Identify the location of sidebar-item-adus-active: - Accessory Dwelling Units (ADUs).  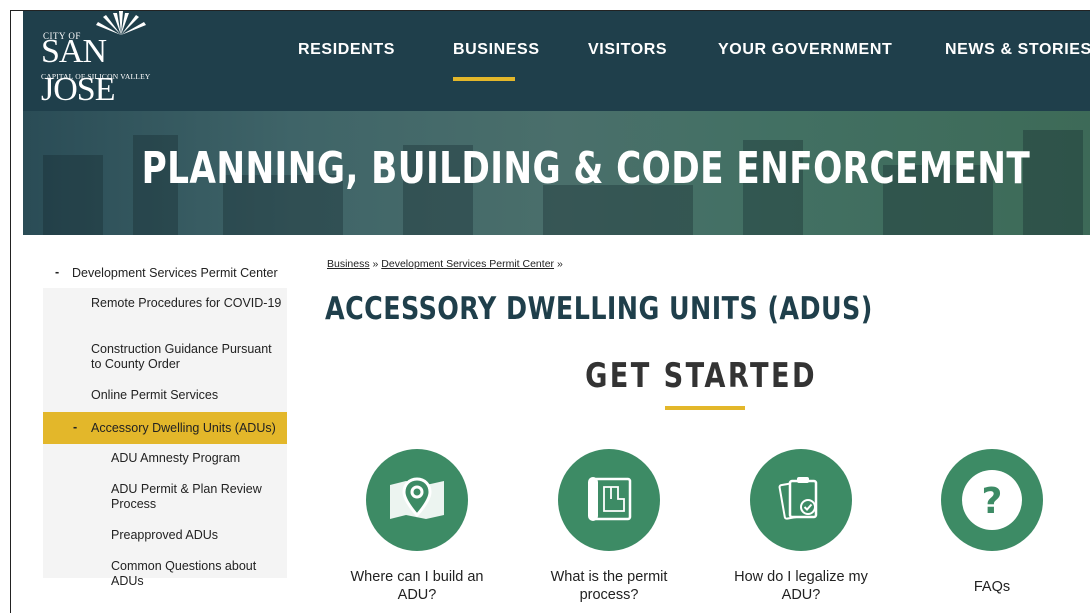
(165, 428).